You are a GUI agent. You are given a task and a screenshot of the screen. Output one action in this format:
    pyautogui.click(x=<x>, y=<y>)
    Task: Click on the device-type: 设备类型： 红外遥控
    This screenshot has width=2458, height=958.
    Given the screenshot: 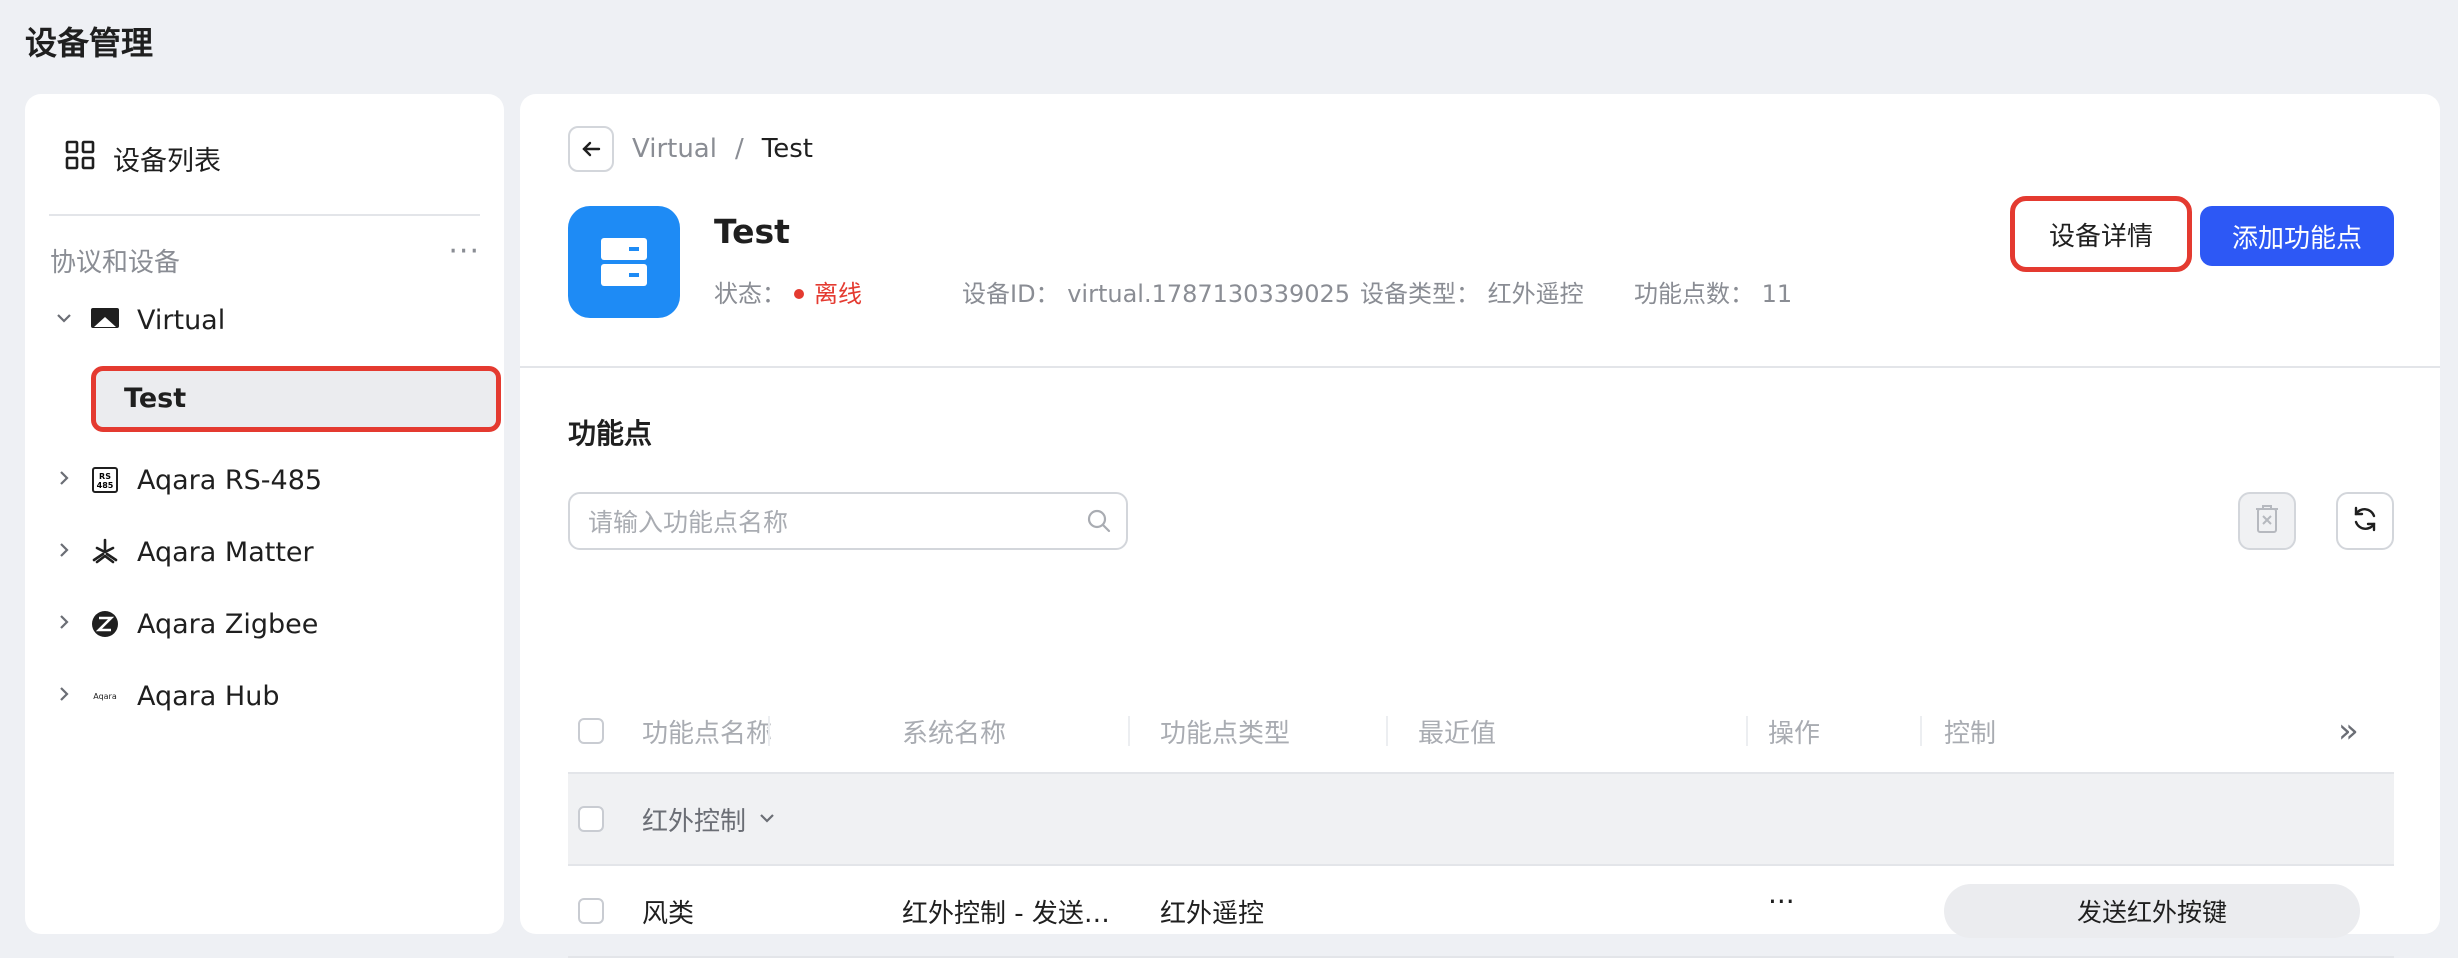 What is the action you would take?
    pyautogui.click(x=1472, y=291)
    